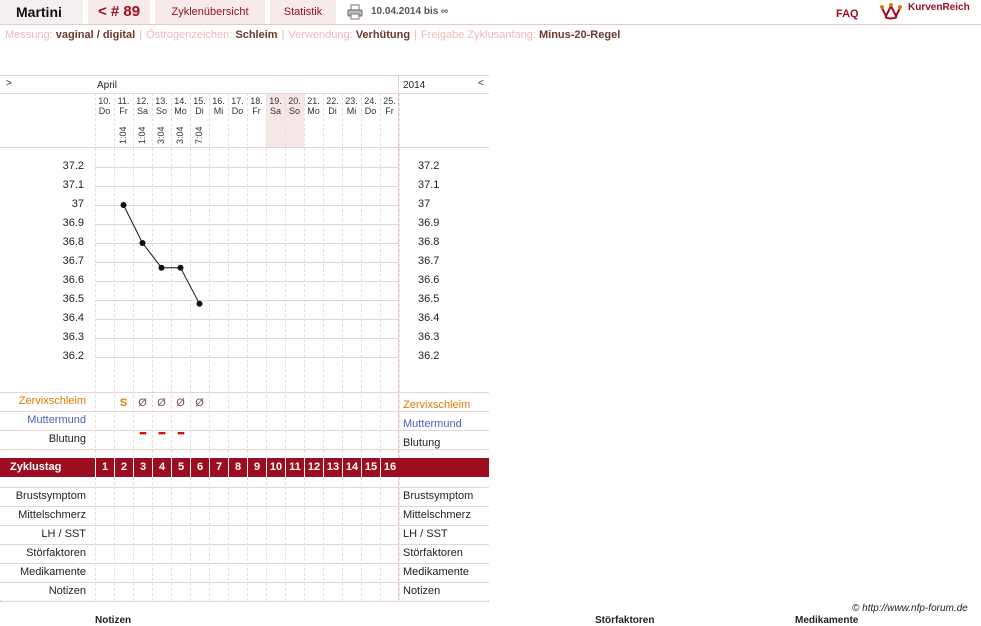 This screenshot has width=981, height=626. What do you see at coordinates (910, 608) in the screenshot?
I see `credit-link: © http://www.nfp-forum.de` at bounding box center [910, 608].